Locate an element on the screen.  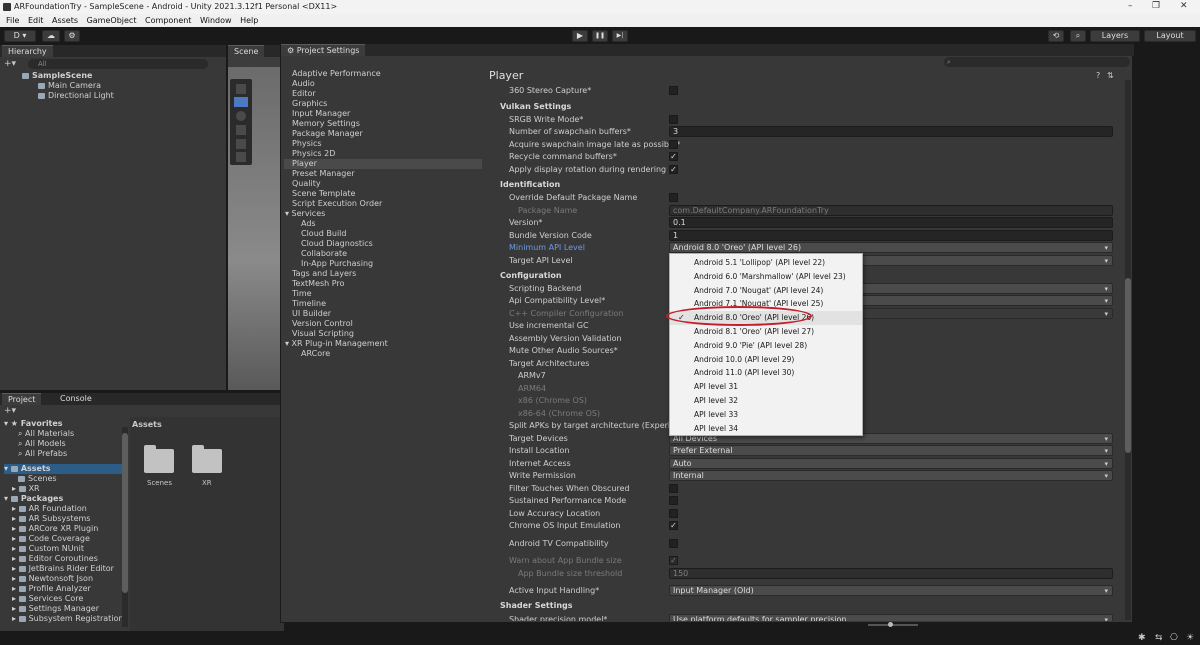
category-item-player: Player is located at coordinates (383, 164).